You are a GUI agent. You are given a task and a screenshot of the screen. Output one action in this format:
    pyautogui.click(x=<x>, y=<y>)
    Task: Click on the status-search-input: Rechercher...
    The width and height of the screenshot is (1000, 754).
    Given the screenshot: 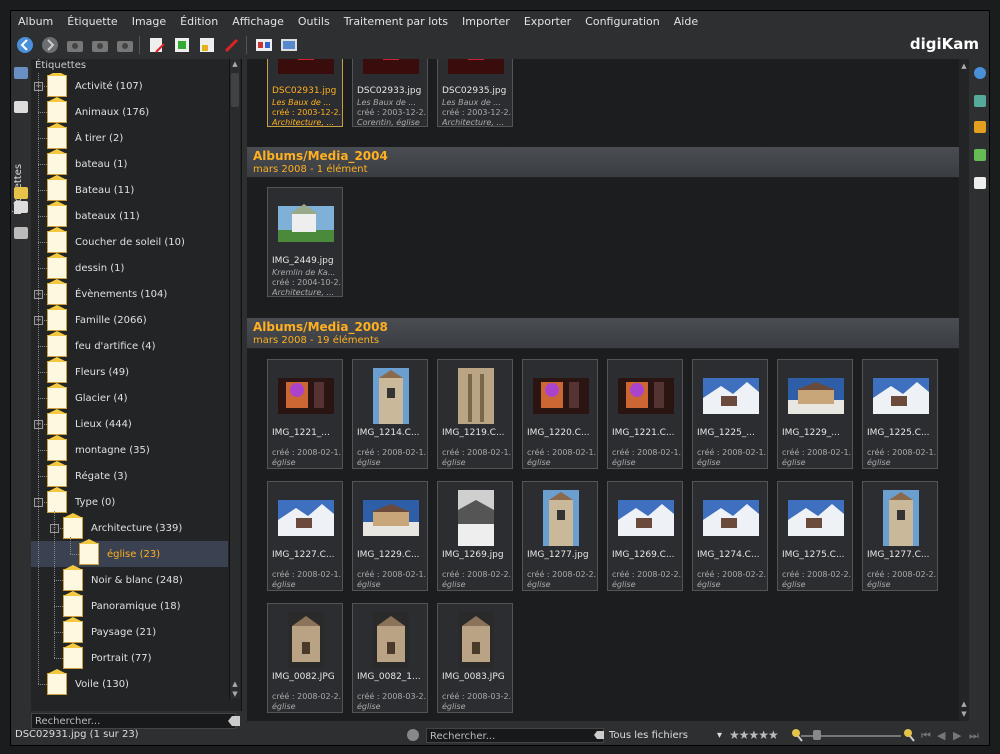 What is the action you would take?
    pyautogui.click(x=515, y=735)
    